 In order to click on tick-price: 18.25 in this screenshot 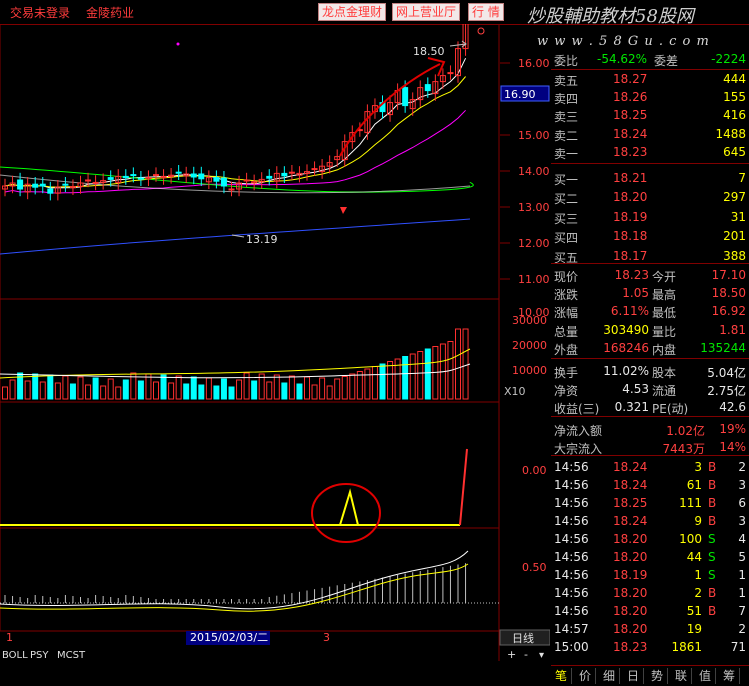, I will do `click(630, 503)`.